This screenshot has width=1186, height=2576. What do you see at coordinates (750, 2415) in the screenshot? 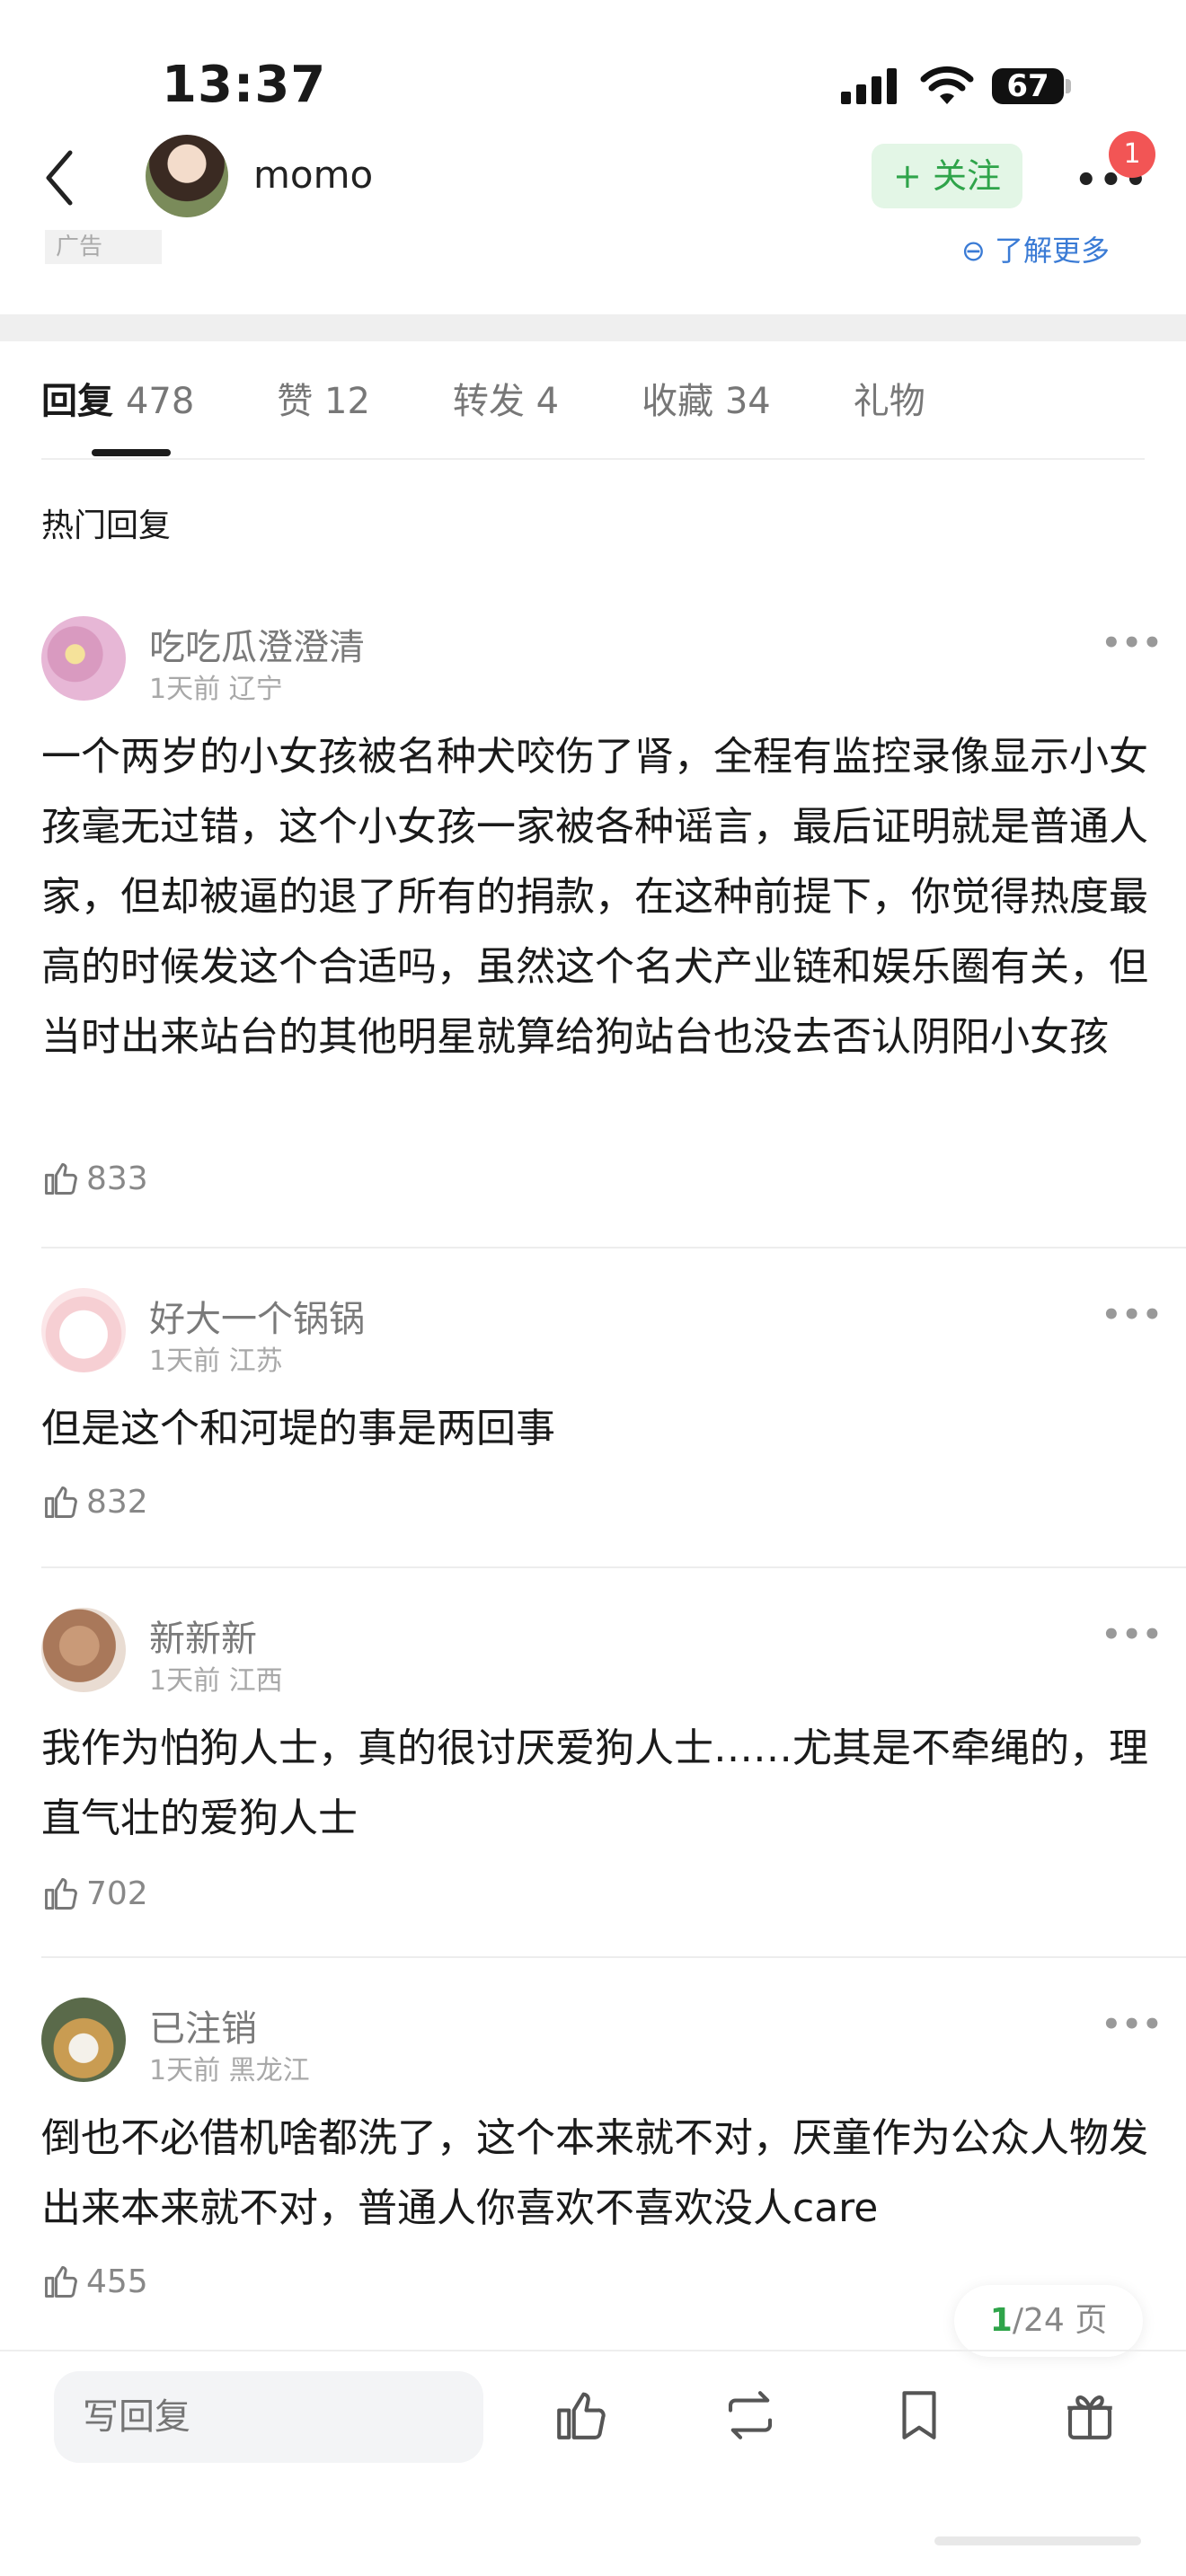
I see `repost-icon` at bounding box center [750, 2415].